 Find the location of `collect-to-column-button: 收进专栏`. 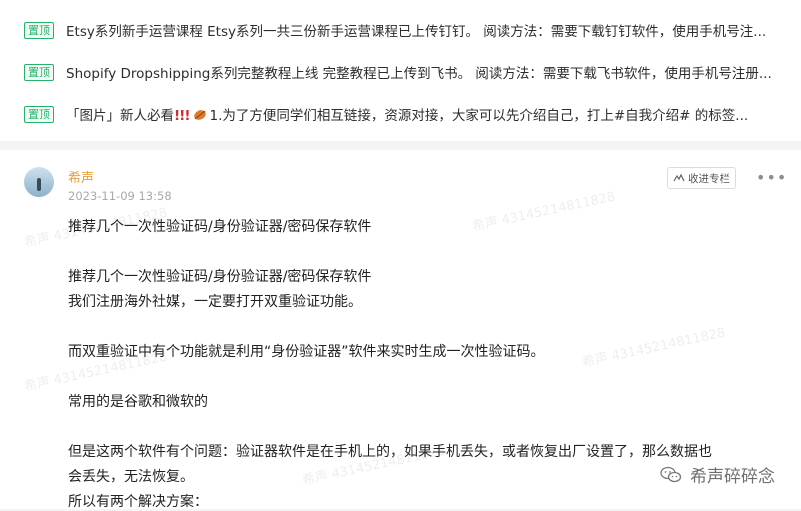

collect-to-column-button: 收进专栏 is located at coordinates (701, 178).